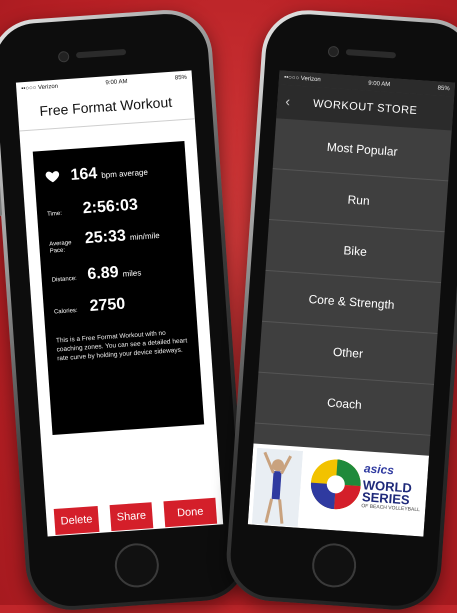 Image resolution: width=457 pixels, height=613 pixels. Describe the element at coordinates (344, 404) in the screenshot. I see `menu-item-coach: Coach` at that location.